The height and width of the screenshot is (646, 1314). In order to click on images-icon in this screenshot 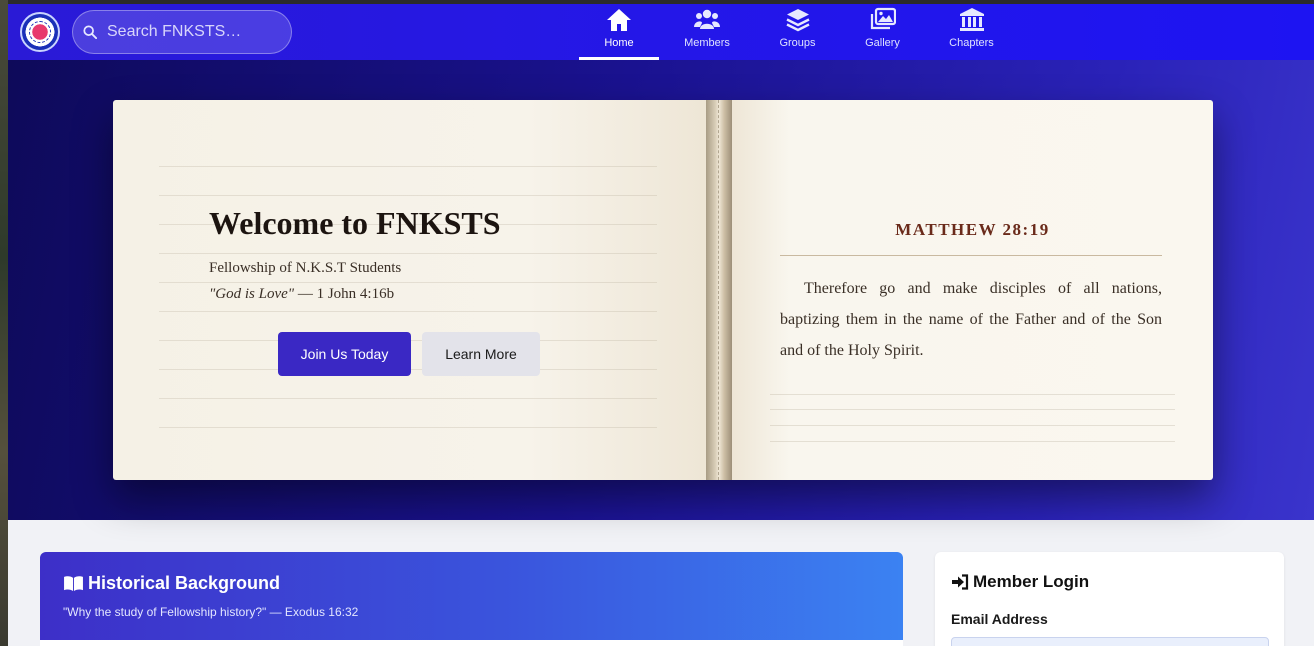, I will do `click(883, 18)`.